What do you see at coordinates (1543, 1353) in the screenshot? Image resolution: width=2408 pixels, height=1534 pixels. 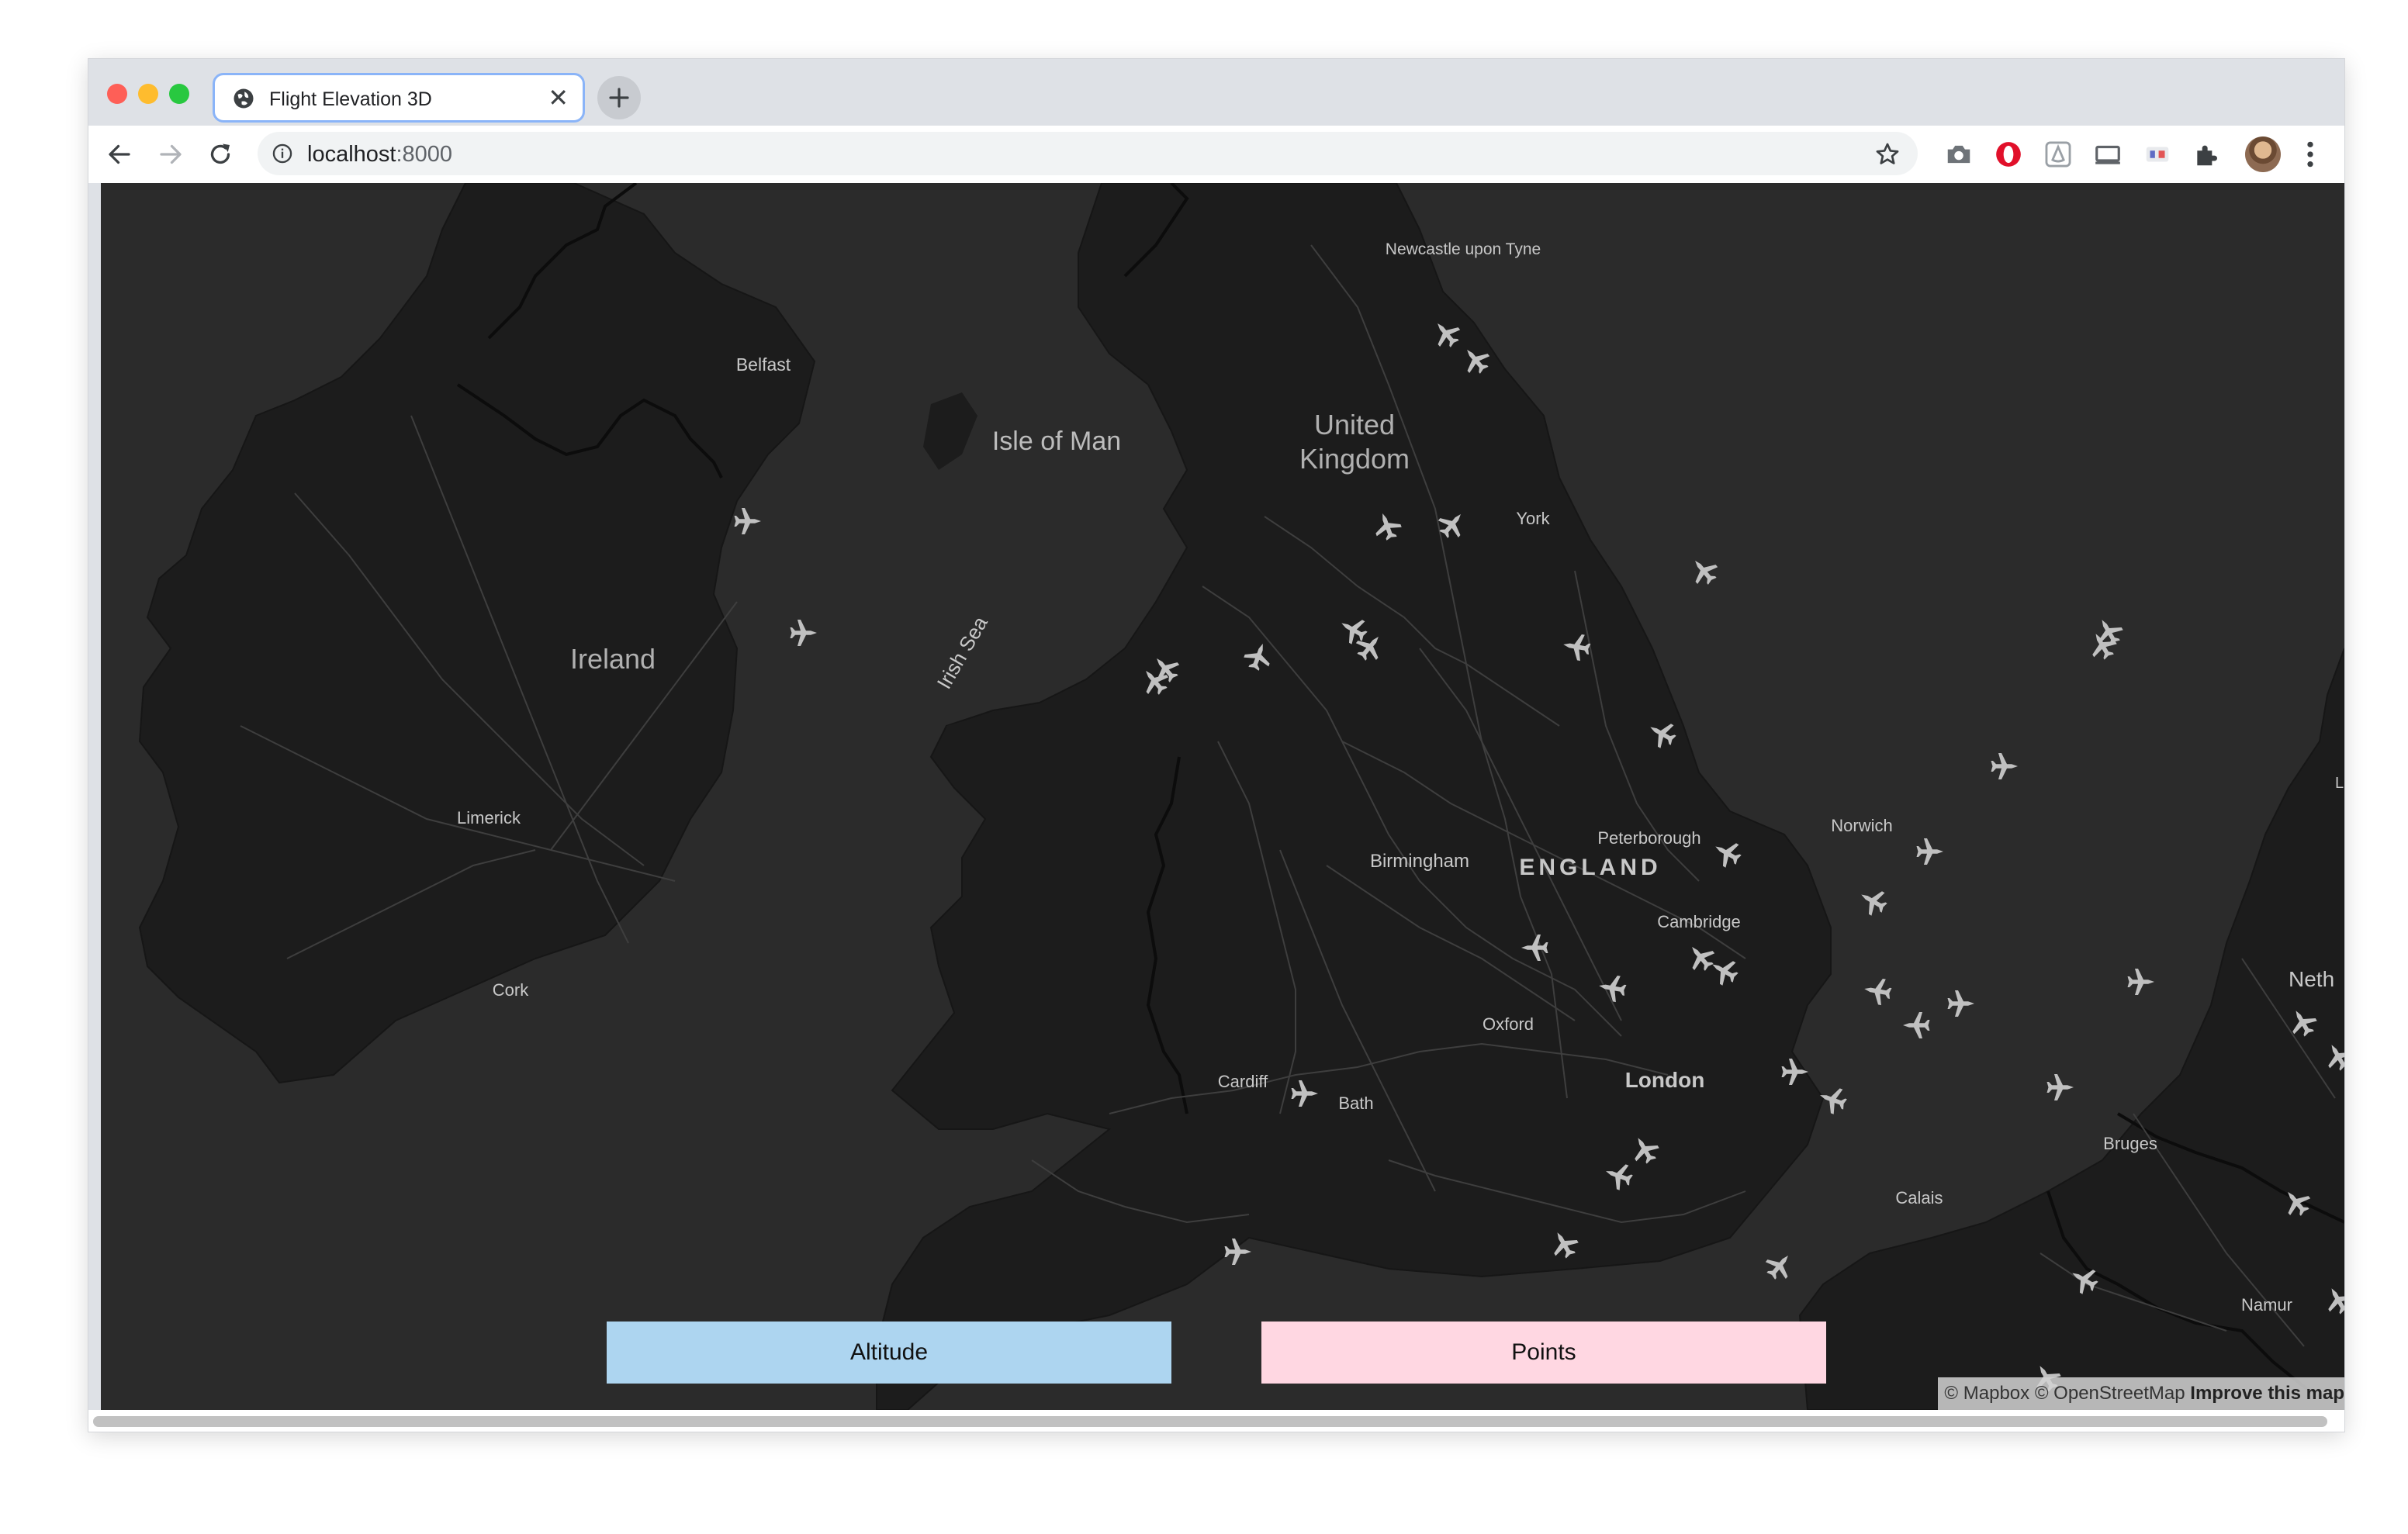 I see `points-button: Points` at bounding box center [1543, 1353].